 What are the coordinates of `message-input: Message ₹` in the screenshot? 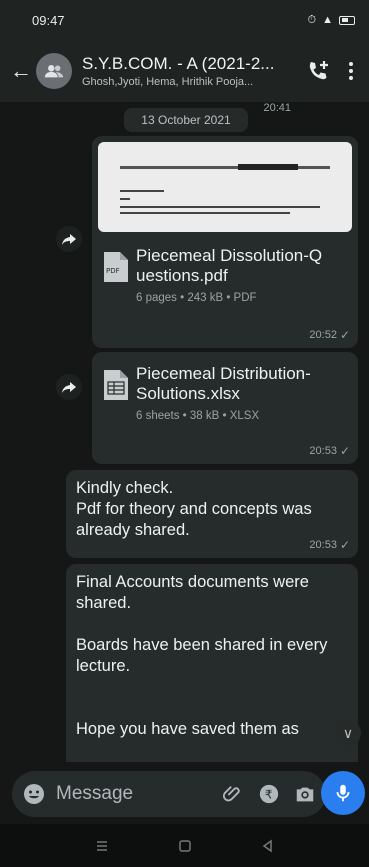 It's located at (169, 794).